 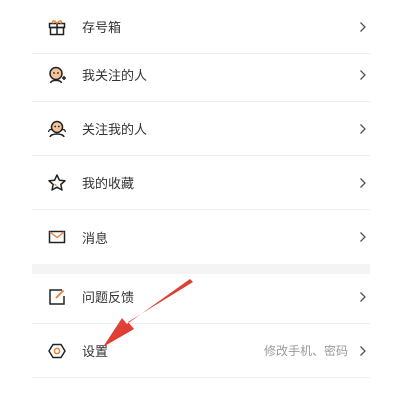 What do you see at coordinates (102, 28) in the screenshot?
I see `menu-item-label: 存号箱` at bounding box center [102, 28].